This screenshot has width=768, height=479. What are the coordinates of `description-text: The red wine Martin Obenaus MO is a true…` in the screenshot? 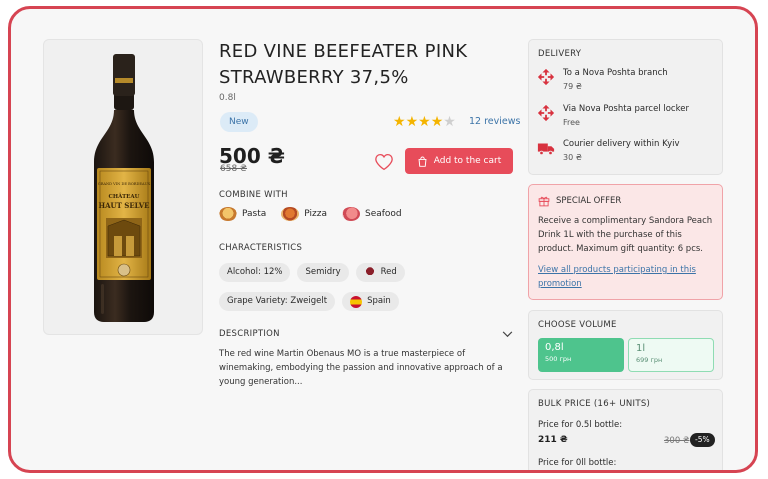 It's located at (361, 368).